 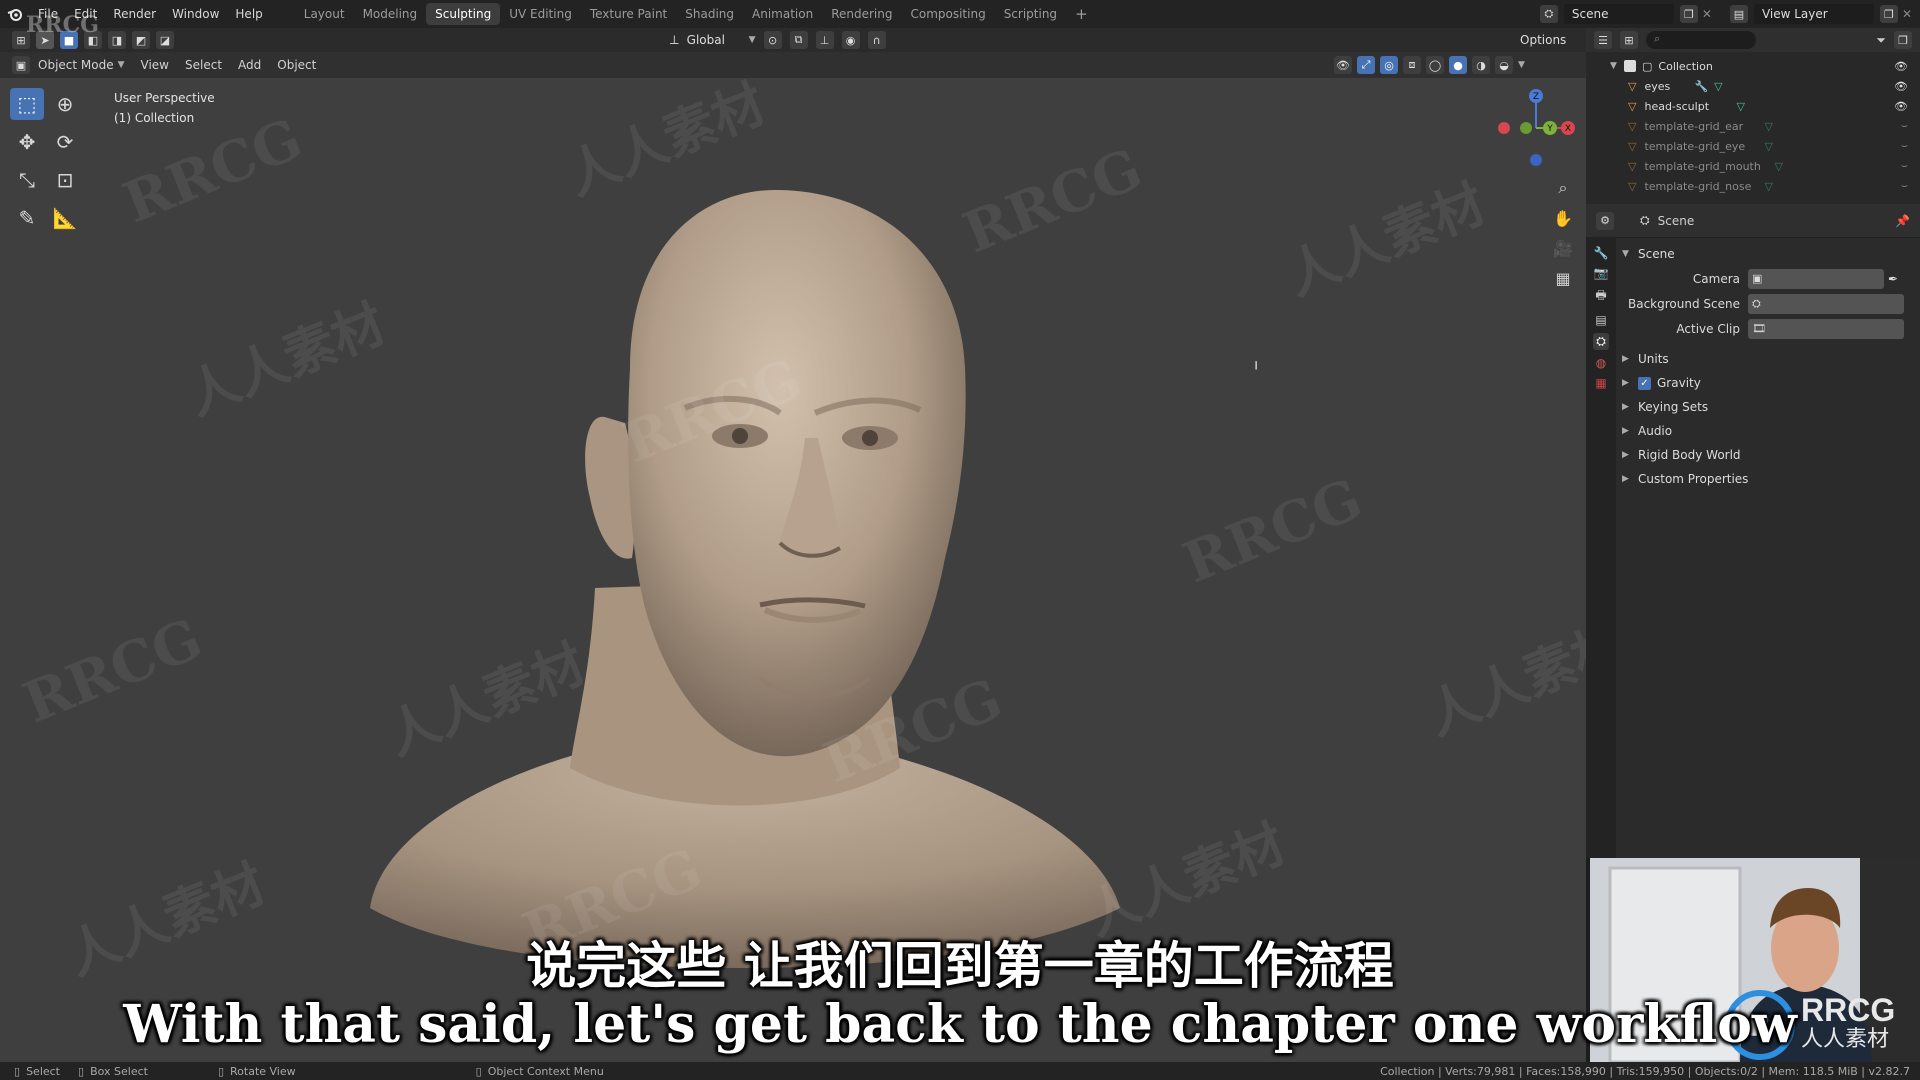 What do you see at coordinates (1765, 146) in the screenshot?
I see `outliner-item: ▽ template-grid_eye ▽ ⌣` at bounding box center [1765, 146].